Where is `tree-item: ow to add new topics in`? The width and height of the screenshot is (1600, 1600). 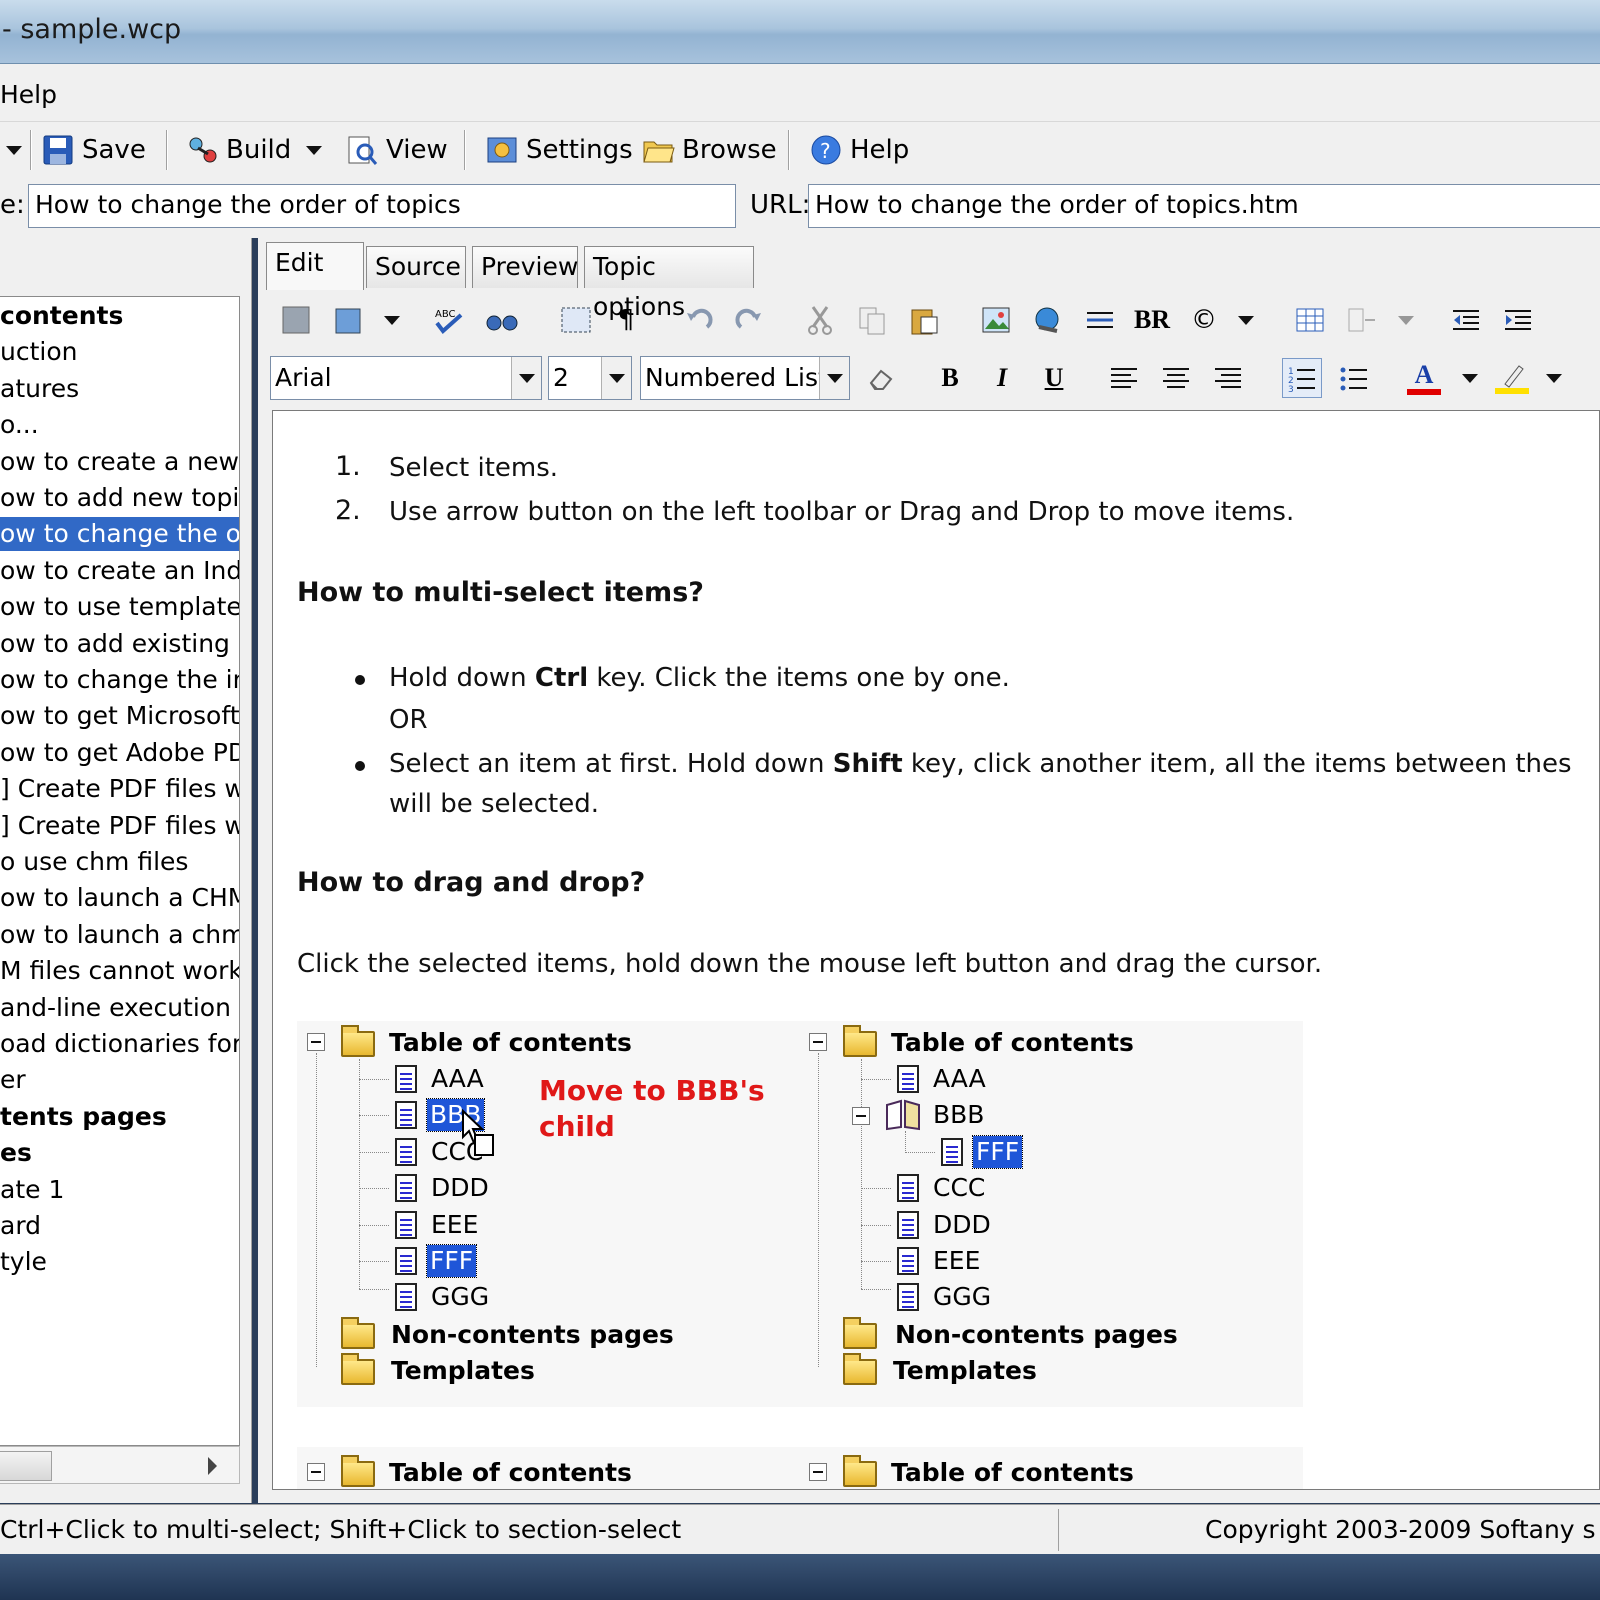 tree-item: ow to add new topics in is located at coordinates (119, 498).